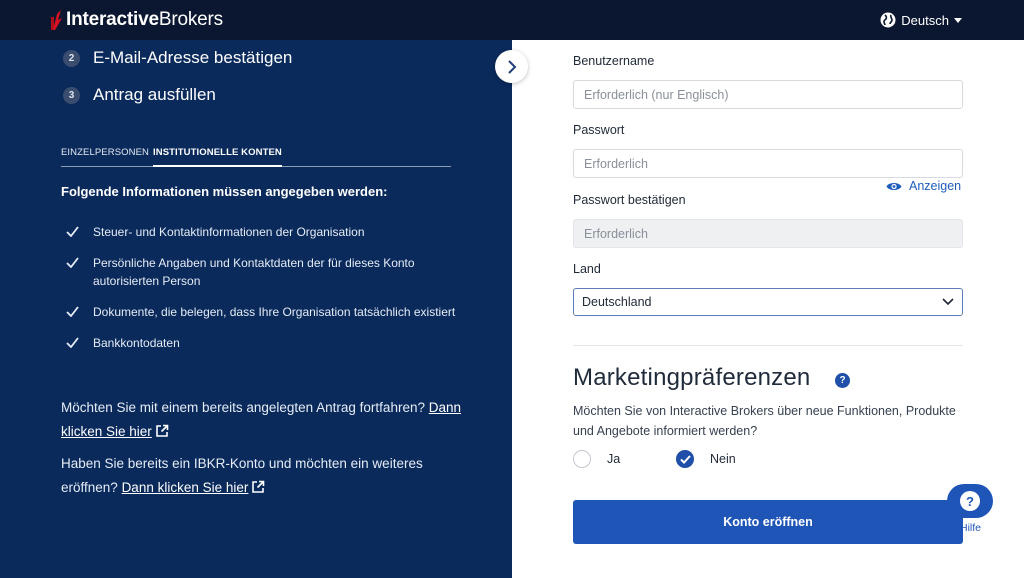 The width and height of the screenshot is (1024, 578). I want to click on open-account-button: Konto eröffnen, so click(768, 522).